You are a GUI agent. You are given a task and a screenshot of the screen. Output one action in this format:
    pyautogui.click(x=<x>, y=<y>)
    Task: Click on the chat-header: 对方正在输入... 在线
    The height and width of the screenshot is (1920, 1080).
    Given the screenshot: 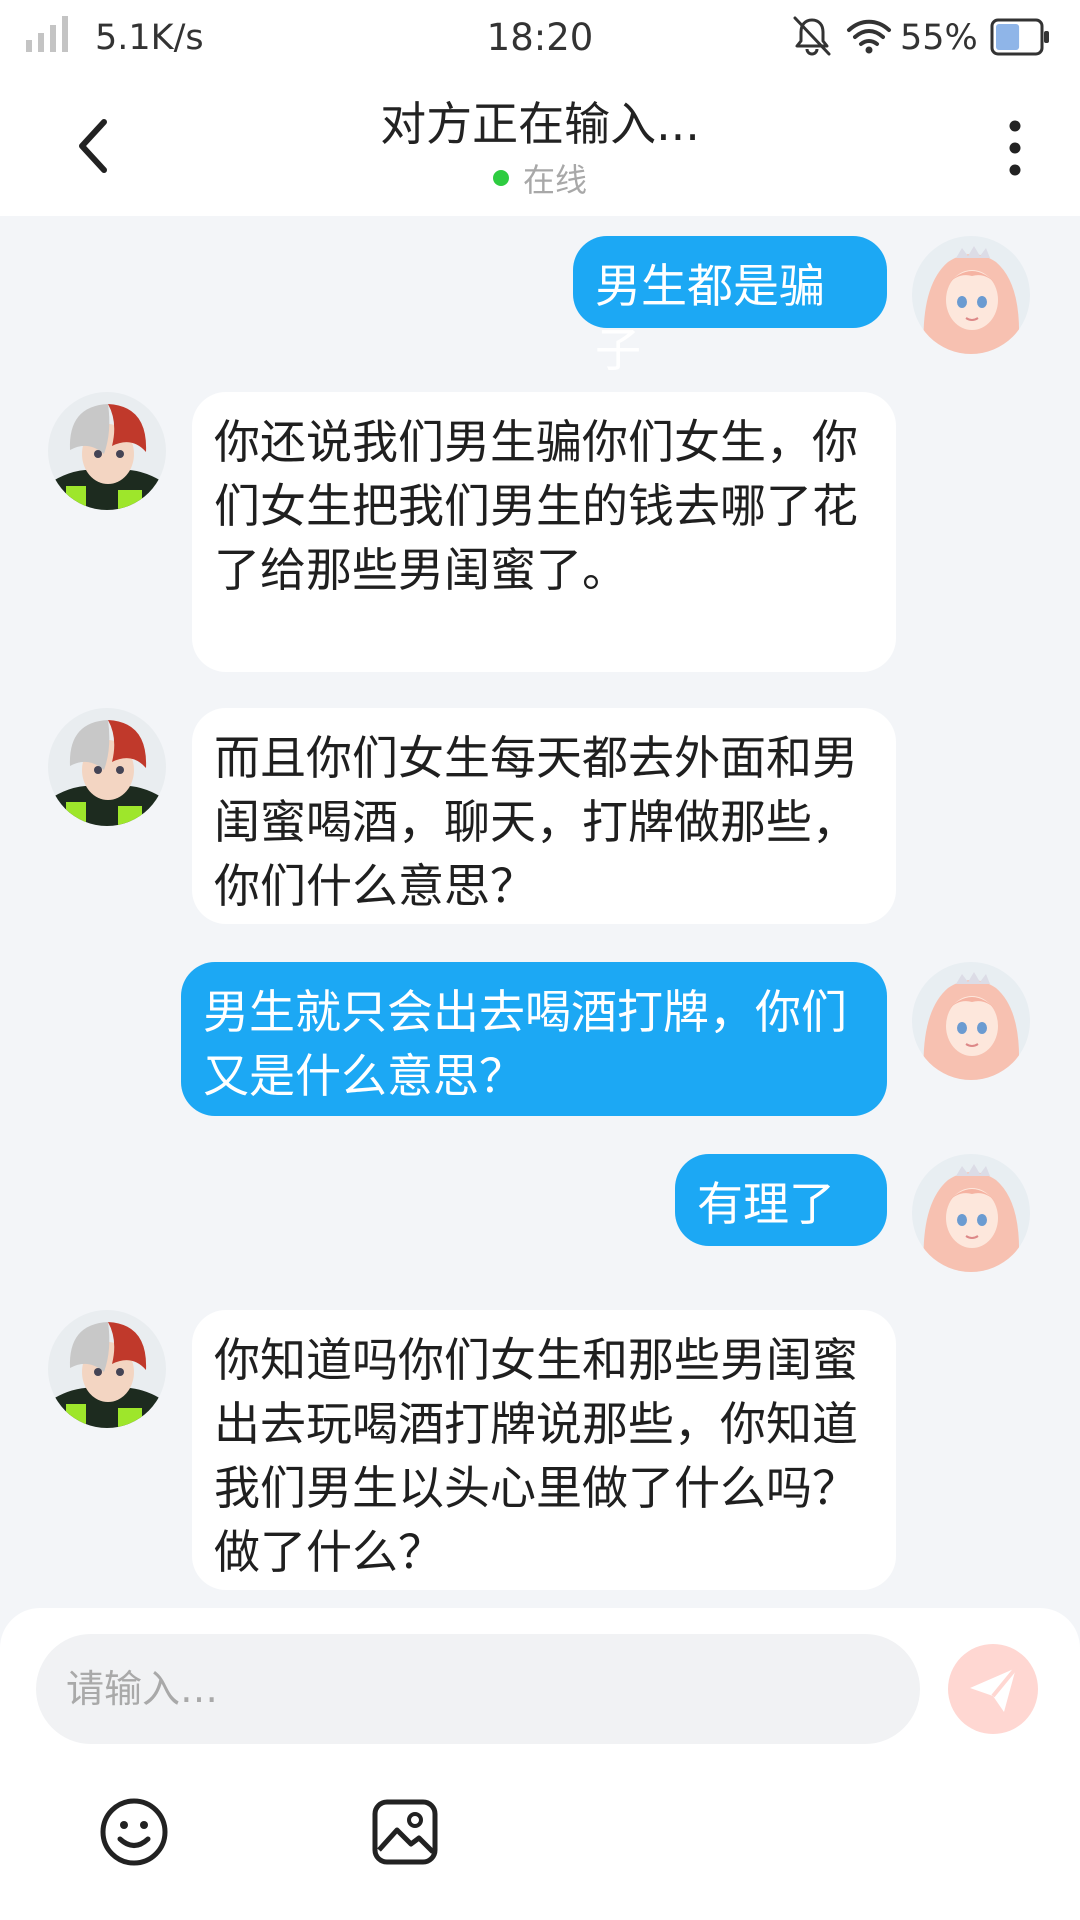 What is the action you would take?
    pyautogui.click(x=540, y=147)
    